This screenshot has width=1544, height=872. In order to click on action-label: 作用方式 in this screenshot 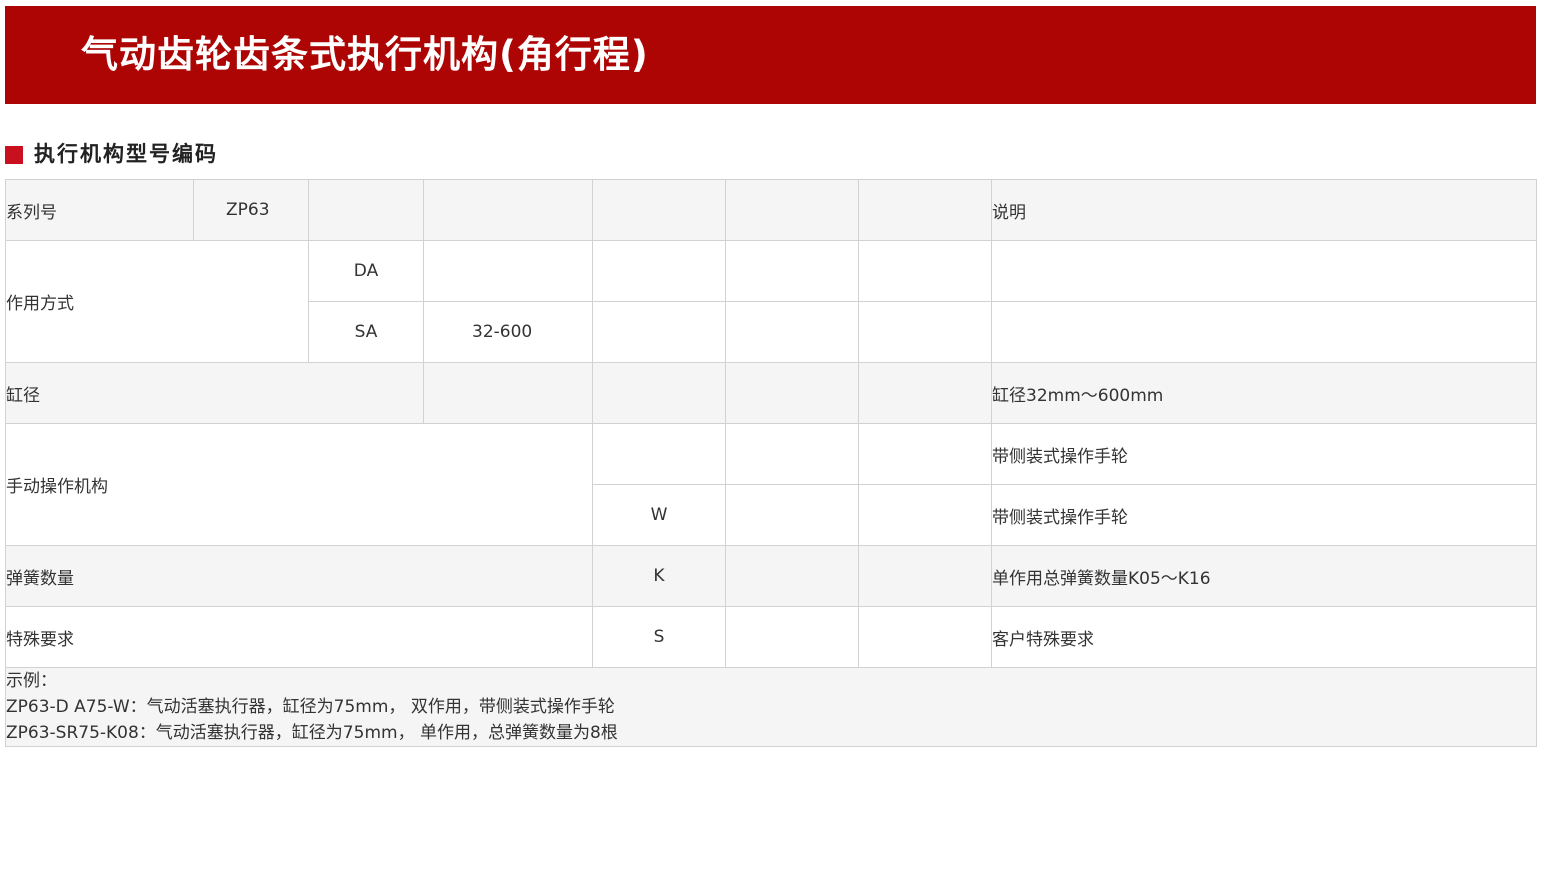, I will do `click(157, 301)`.